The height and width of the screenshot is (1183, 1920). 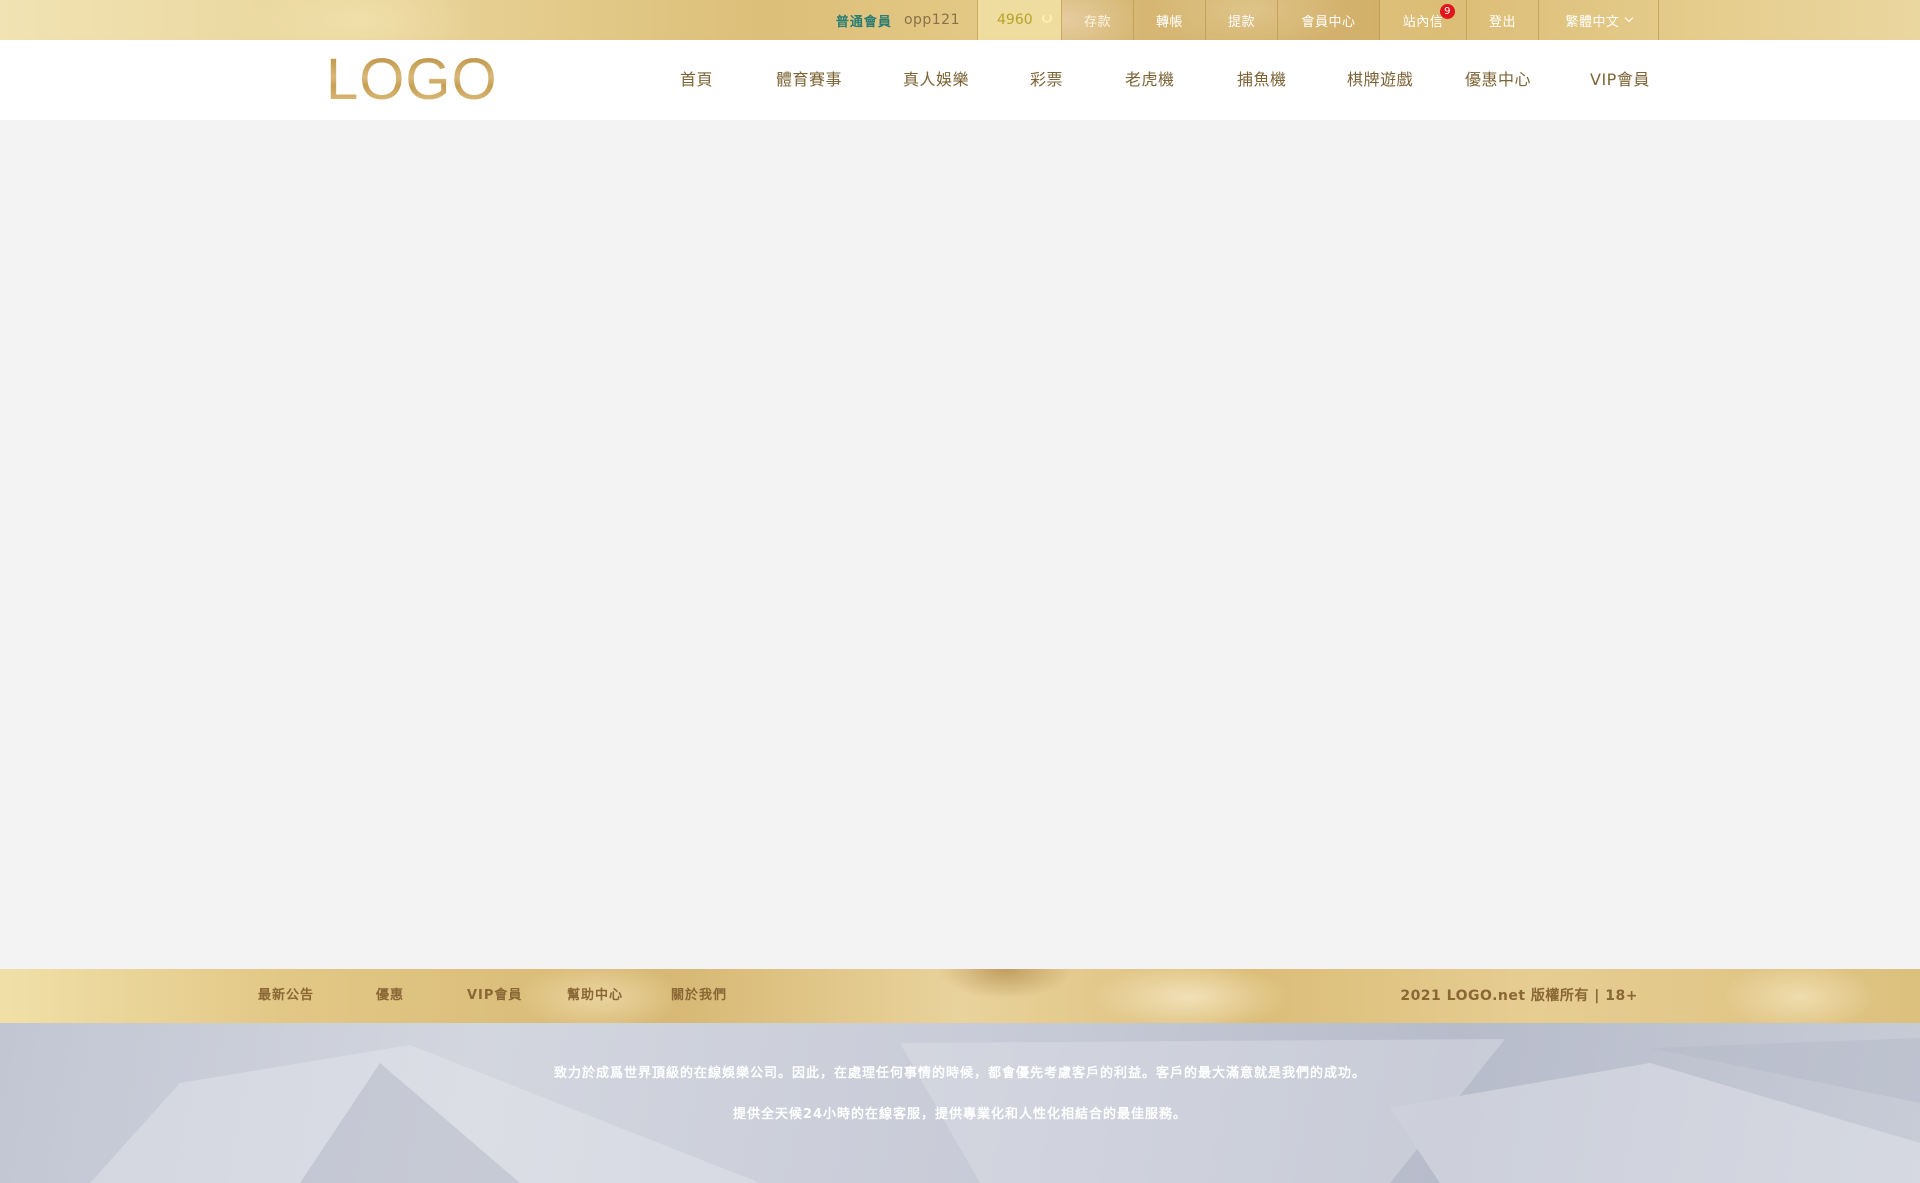 I want to click on nav-fishing: 捕魚機, so click(x=1262, y=80).